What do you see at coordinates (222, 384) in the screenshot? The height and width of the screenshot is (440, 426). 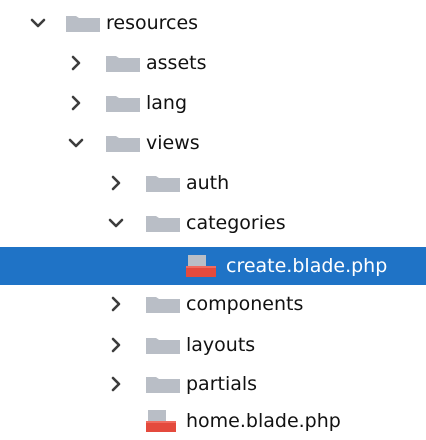 I see `tree-node-label: partials` at bounding box center [222, 384].